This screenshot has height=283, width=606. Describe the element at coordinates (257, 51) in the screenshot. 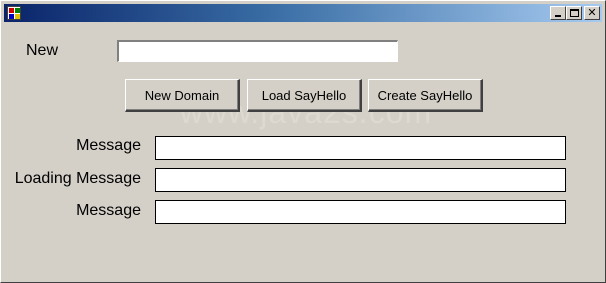

I see `new-domain-input` at that location.